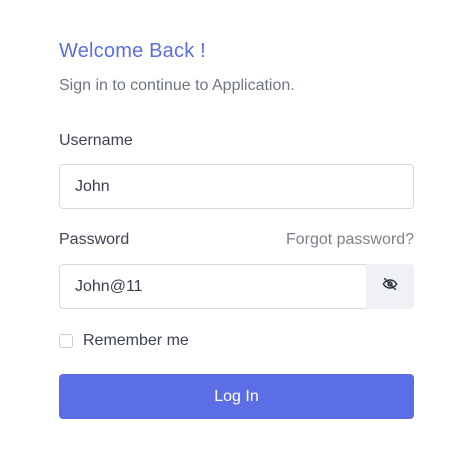 The height and width of the screenshot is (465, 475). I want to click on remember-me-checkbox, so click(66, 341).